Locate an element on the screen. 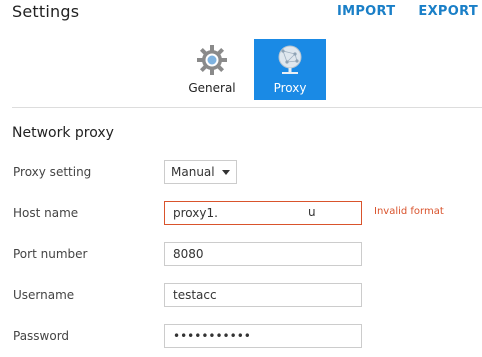  tab-proxy: Proxy is located at coordinates (290, 69).